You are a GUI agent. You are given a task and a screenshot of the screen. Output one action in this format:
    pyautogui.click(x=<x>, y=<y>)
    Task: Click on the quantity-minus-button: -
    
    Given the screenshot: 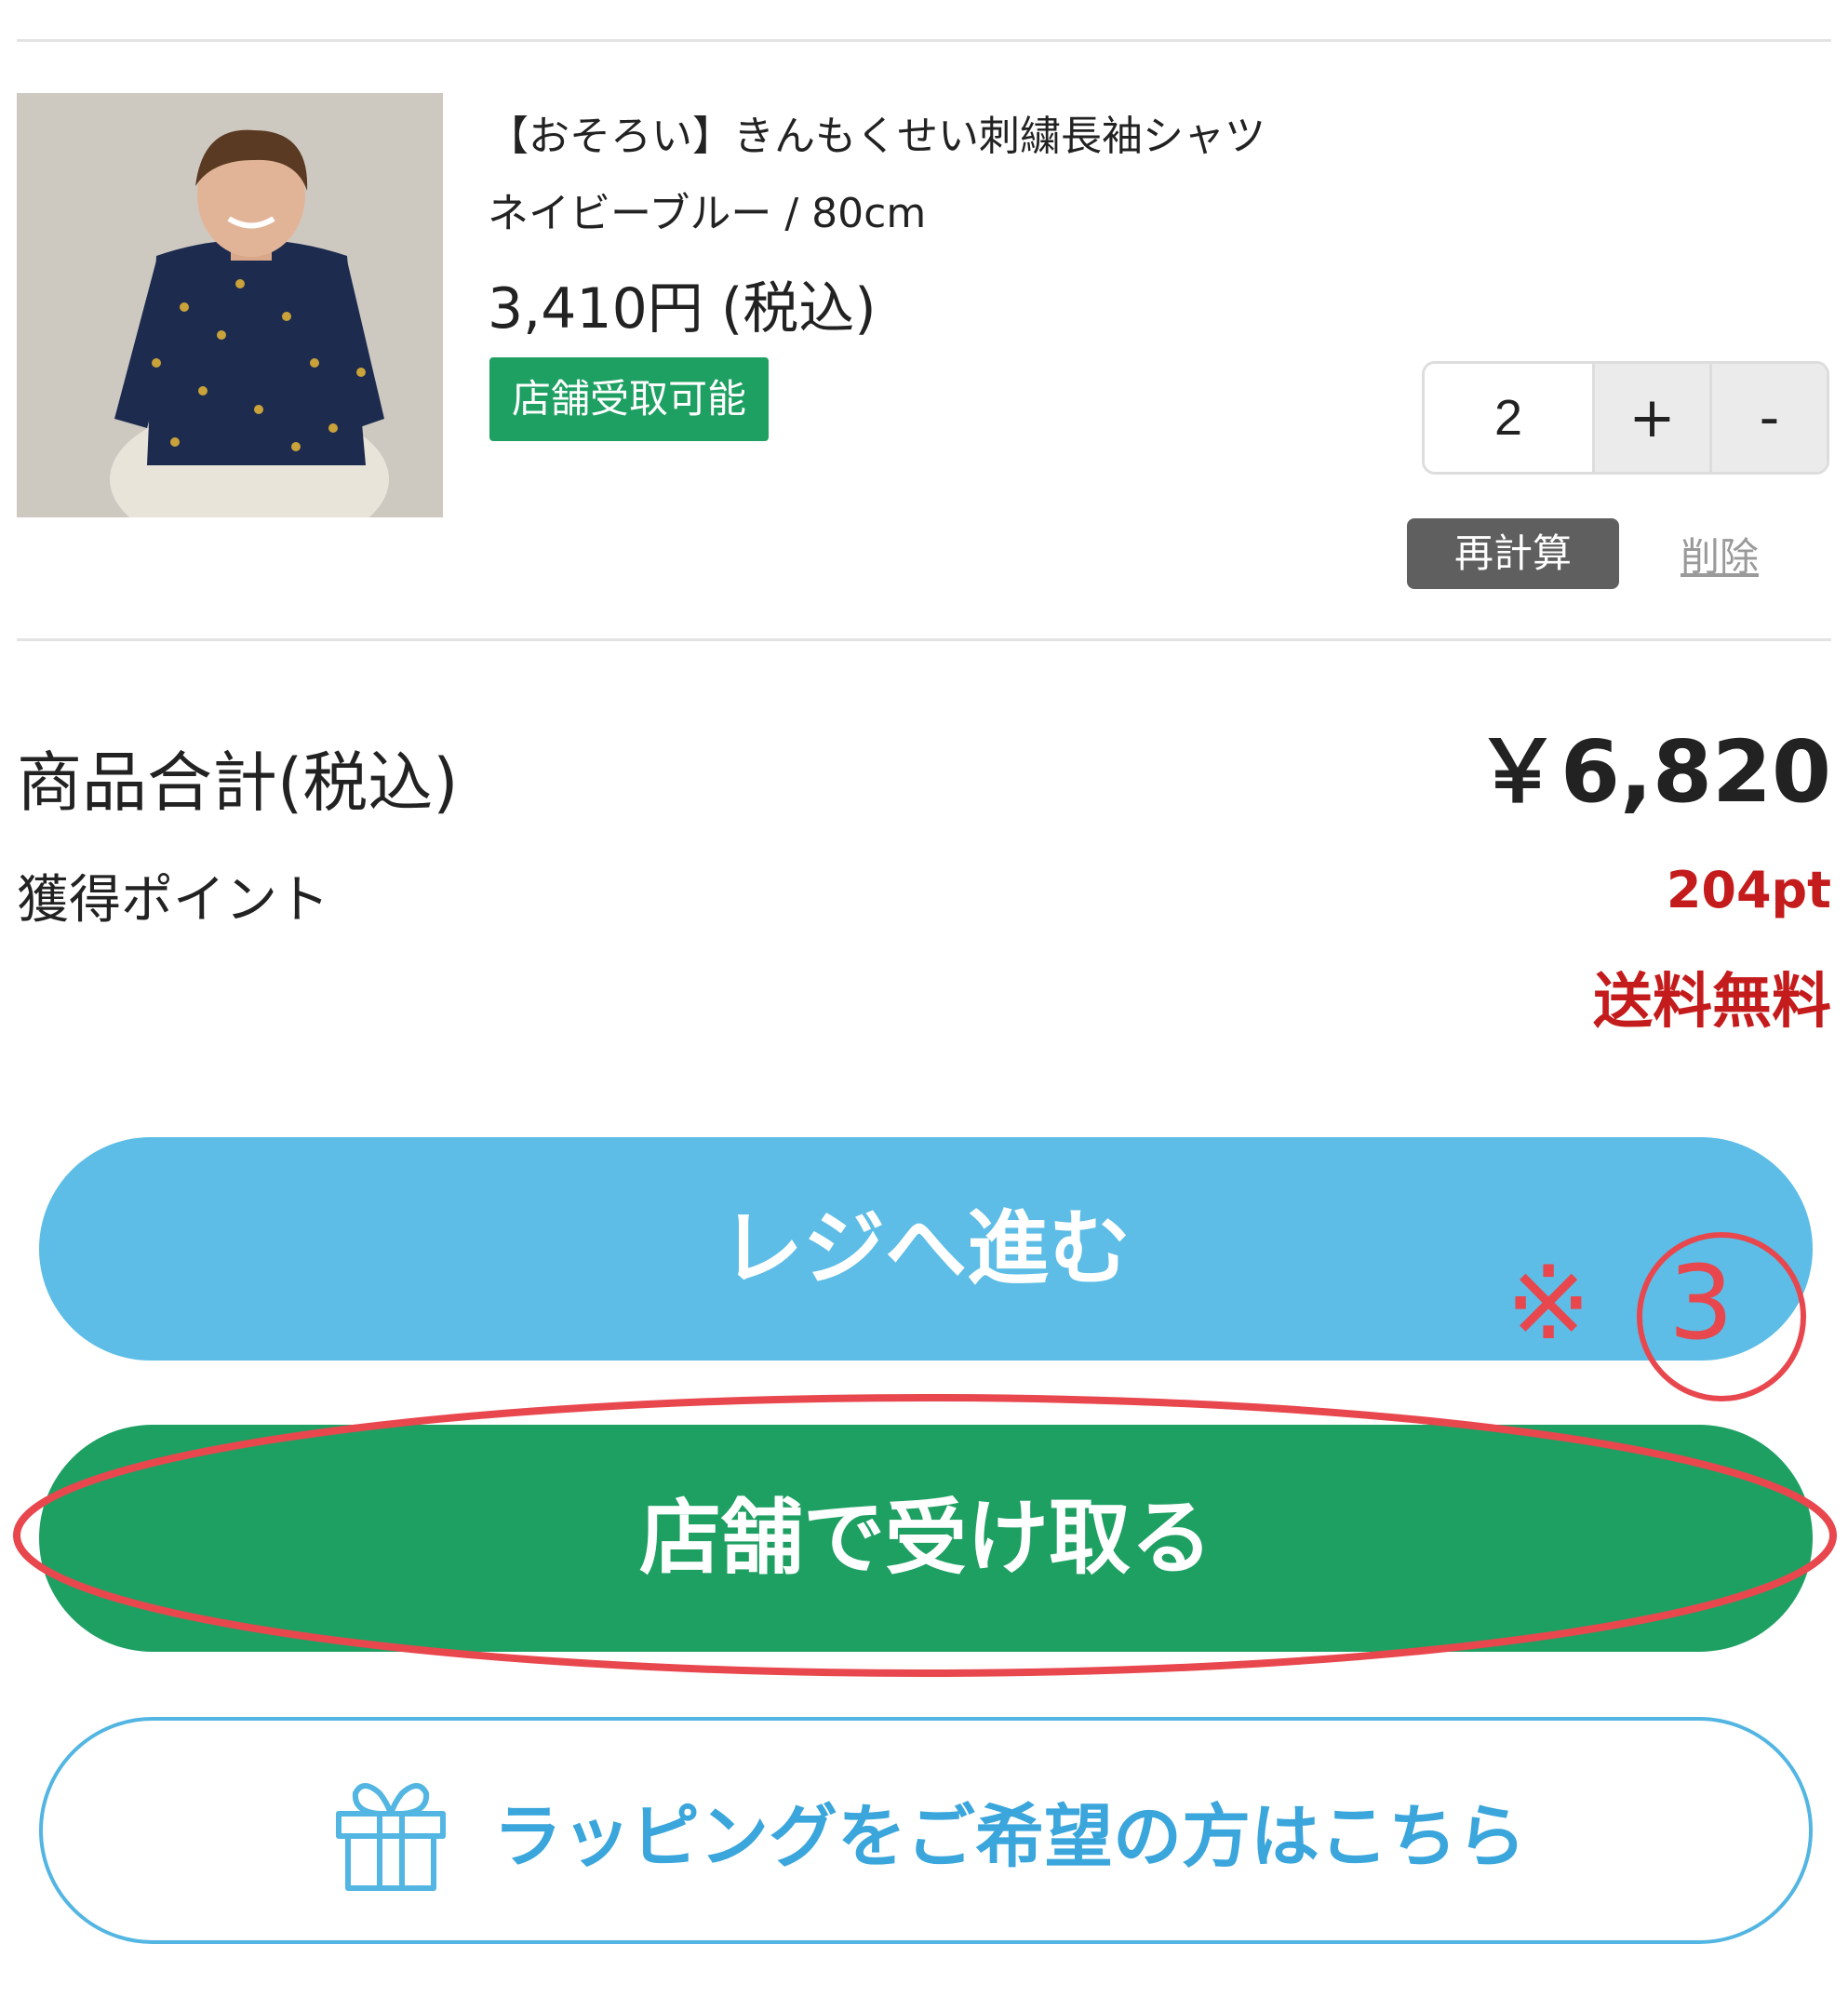 What is the action you would take?
    pyautogui.click(x=1768, y=418)
    